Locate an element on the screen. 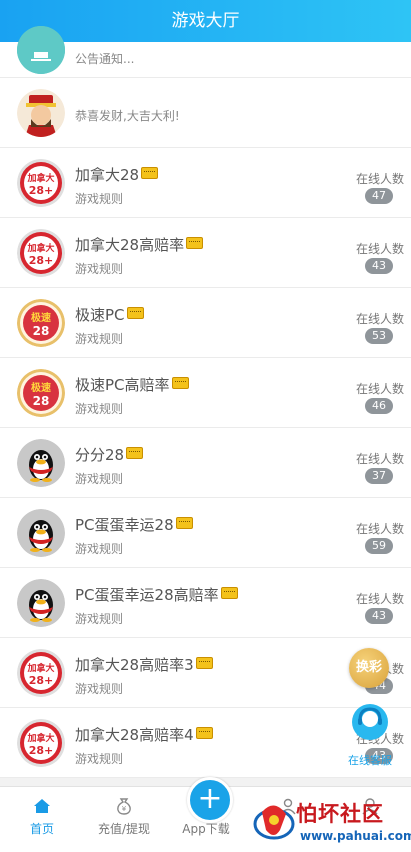 Image resolution: width=411 pixels, height=852 pixels. game-row: PC蛋蛋幸运28高赔率游戏规则 在线人数 43 is located at coordinates (205, 603).